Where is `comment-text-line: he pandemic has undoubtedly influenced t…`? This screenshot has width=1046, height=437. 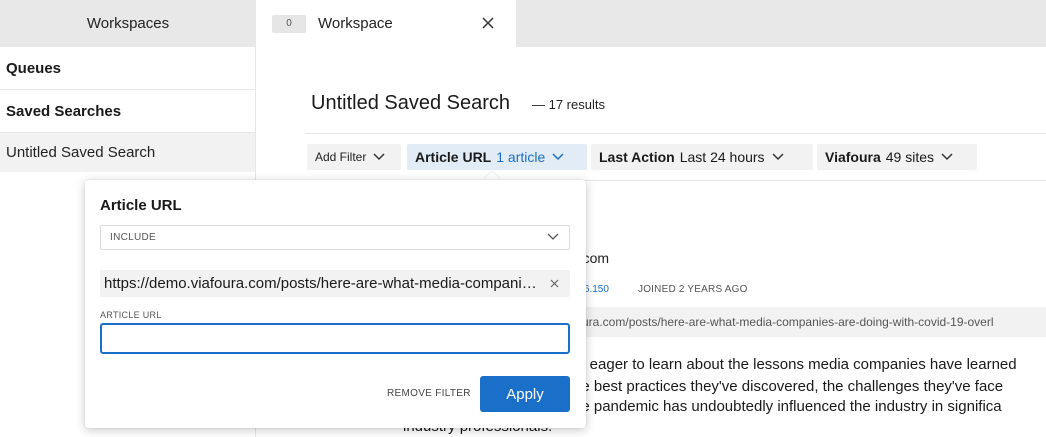 comment-text-line: he pandemic has undoubtedly influenced t… is located at coordinates (787, 406).